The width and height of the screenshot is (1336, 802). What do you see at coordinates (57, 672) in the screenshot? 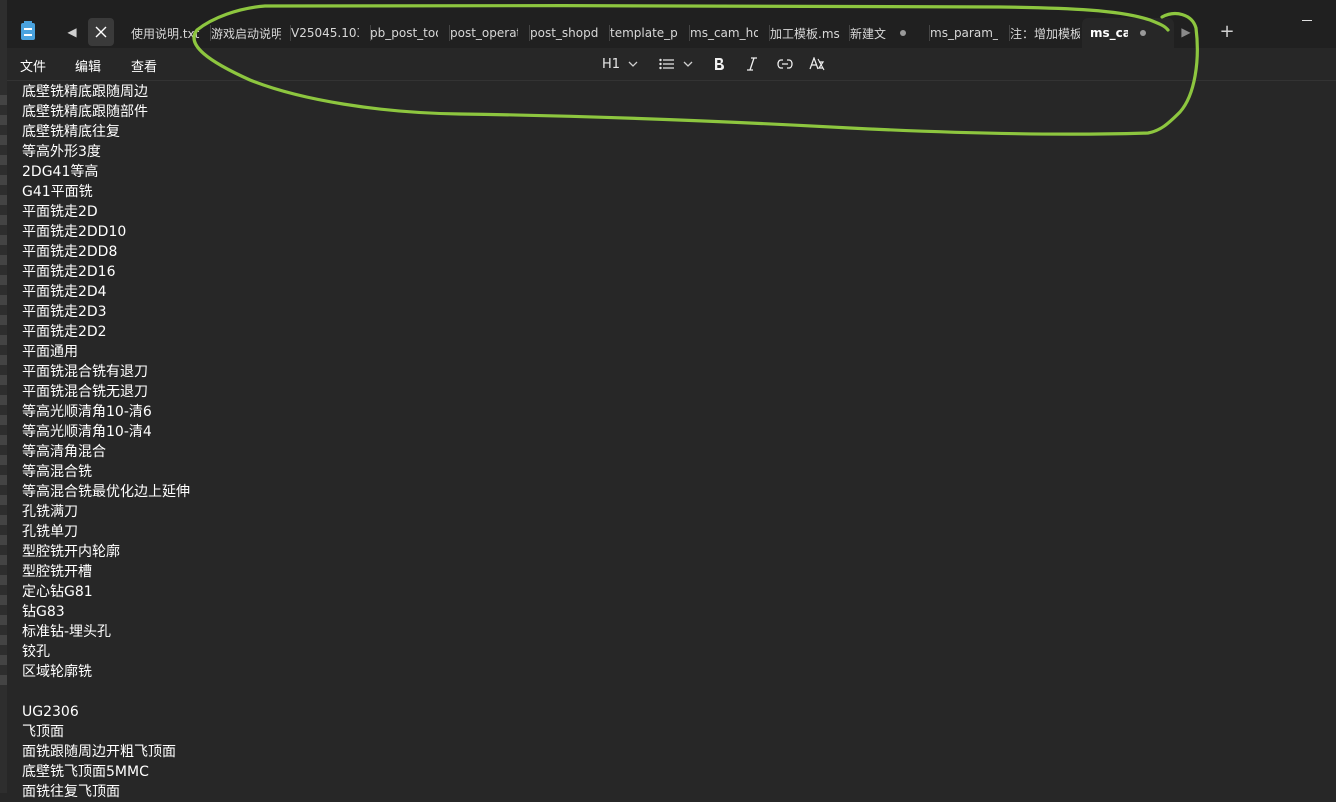
I see `text-line: 区域轮廓铣` at bounding box center [57, 672].